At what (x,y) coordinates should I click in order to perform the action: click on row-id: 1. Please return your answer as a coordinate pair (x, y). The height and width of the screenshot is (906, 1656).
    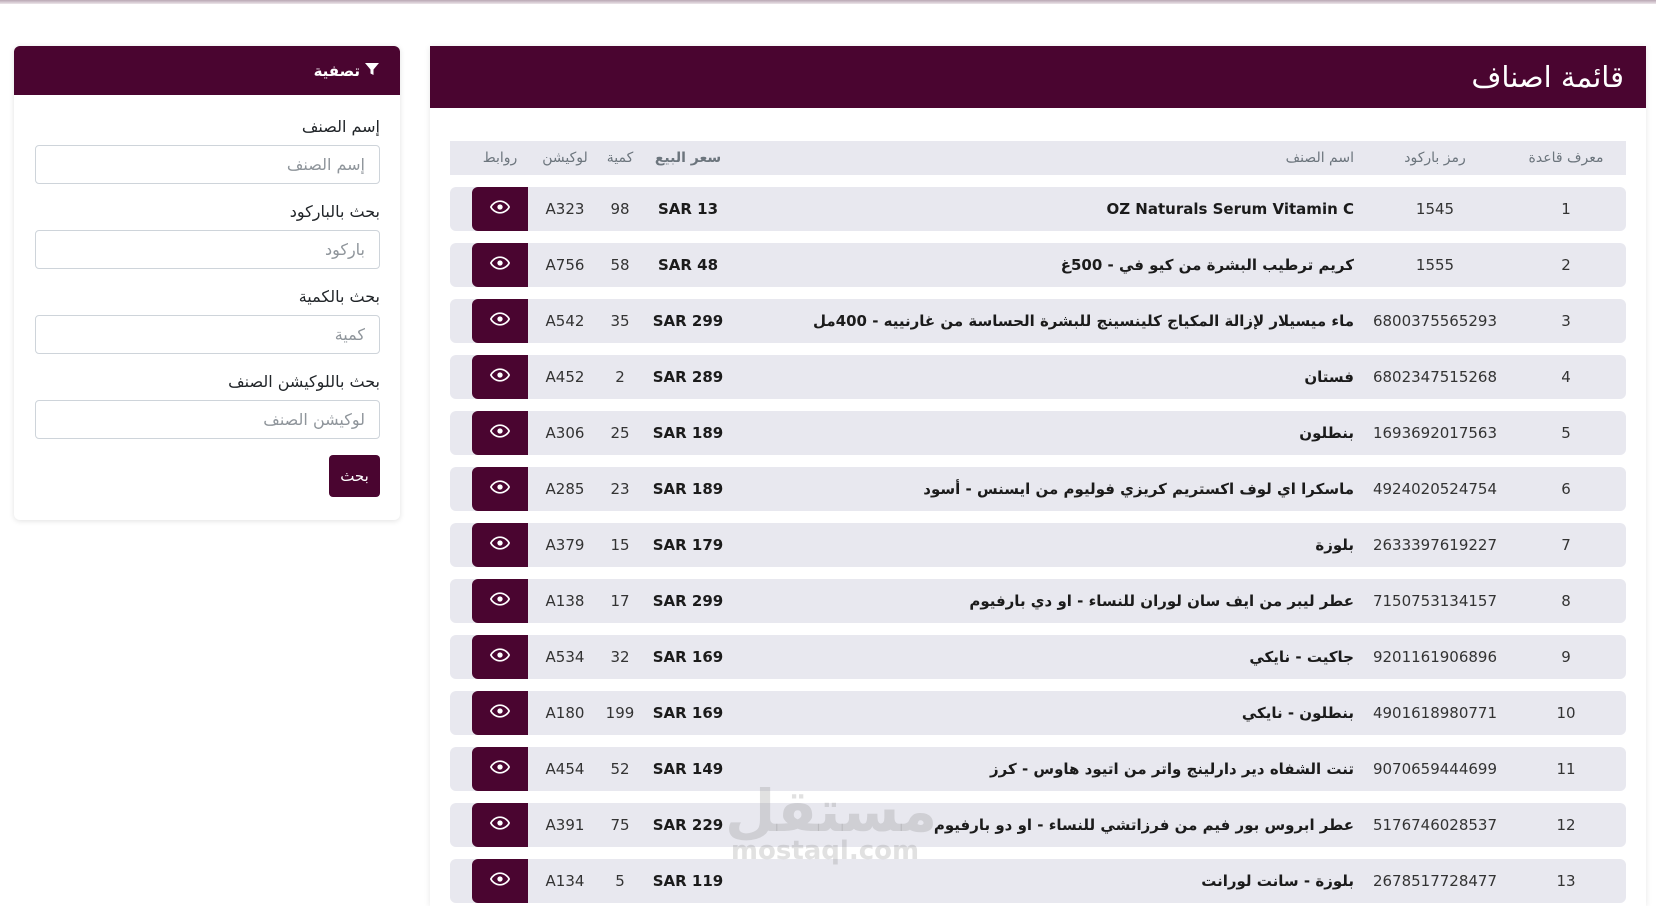
    Looking at the image, I should click on (1566, 209).